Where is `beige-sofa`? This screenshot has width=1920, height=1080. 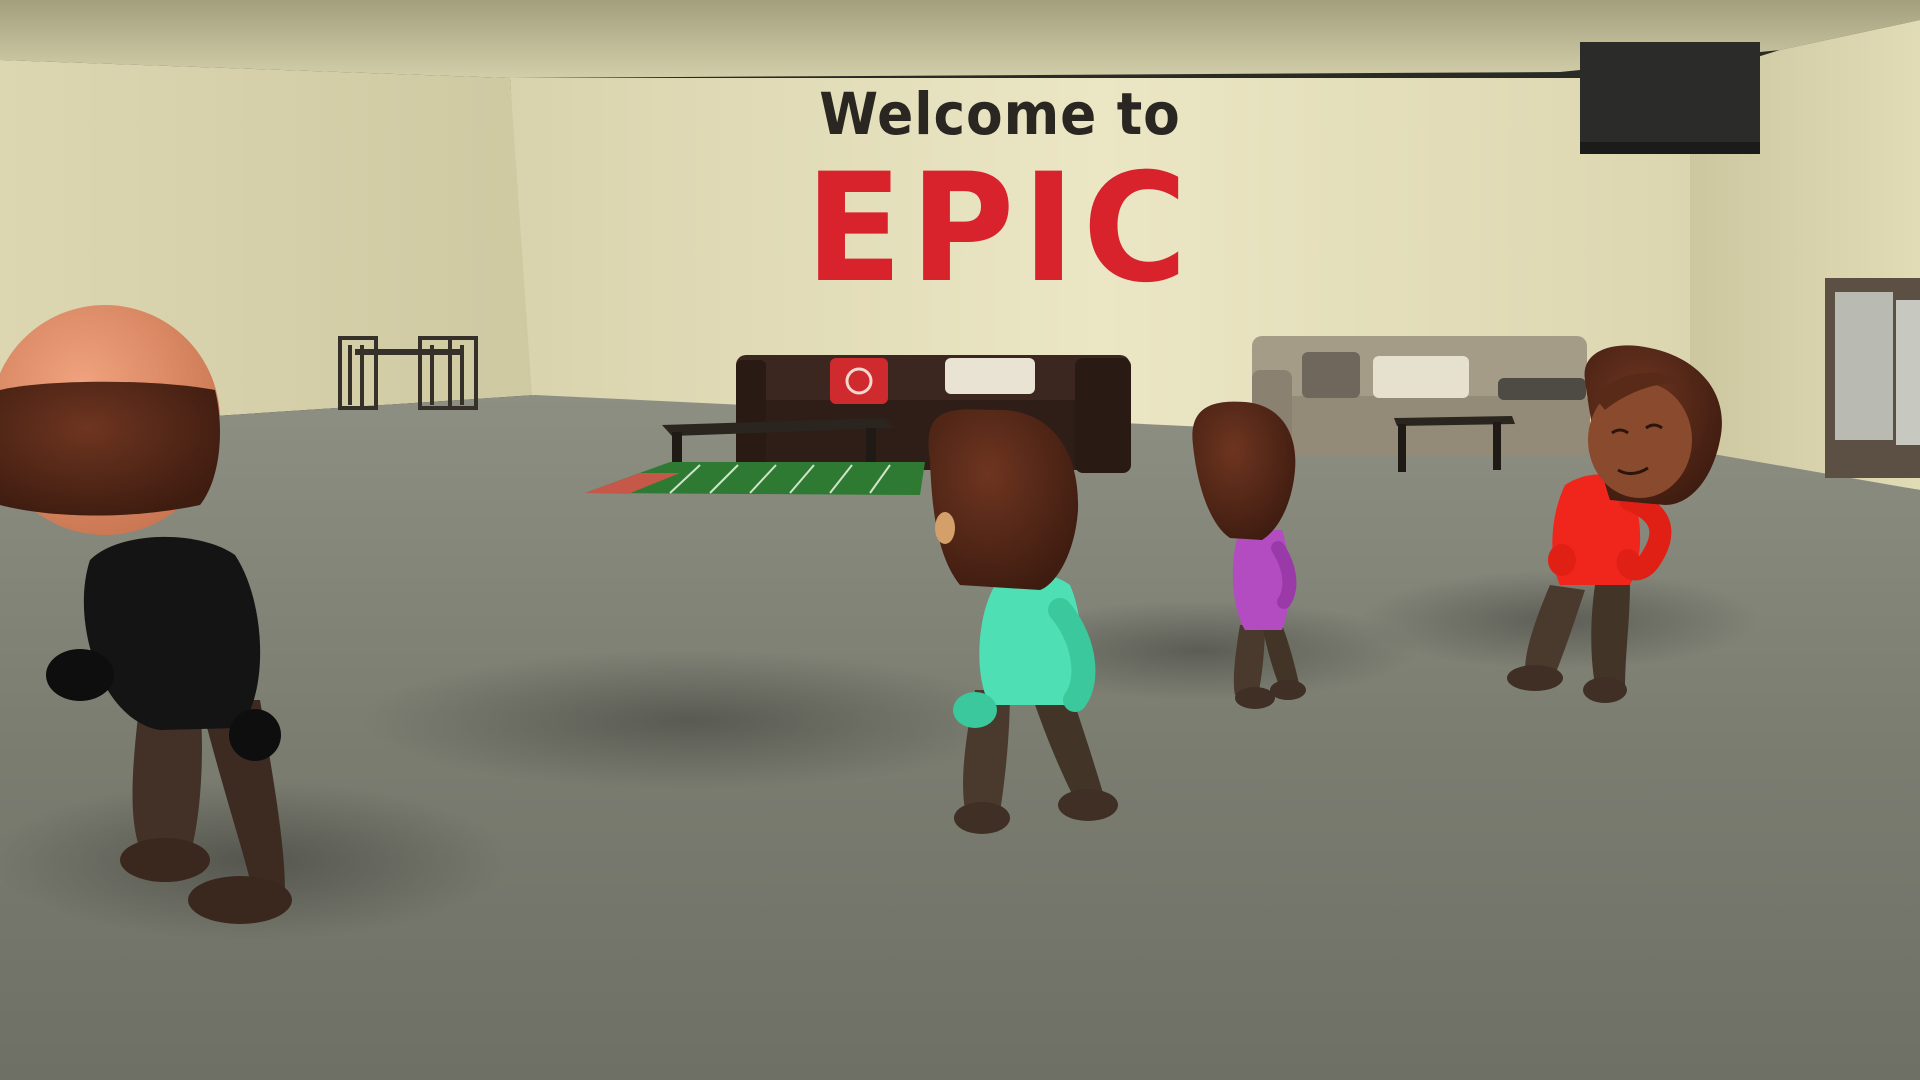 beige-sofa is located at coordinates (1421, 396).